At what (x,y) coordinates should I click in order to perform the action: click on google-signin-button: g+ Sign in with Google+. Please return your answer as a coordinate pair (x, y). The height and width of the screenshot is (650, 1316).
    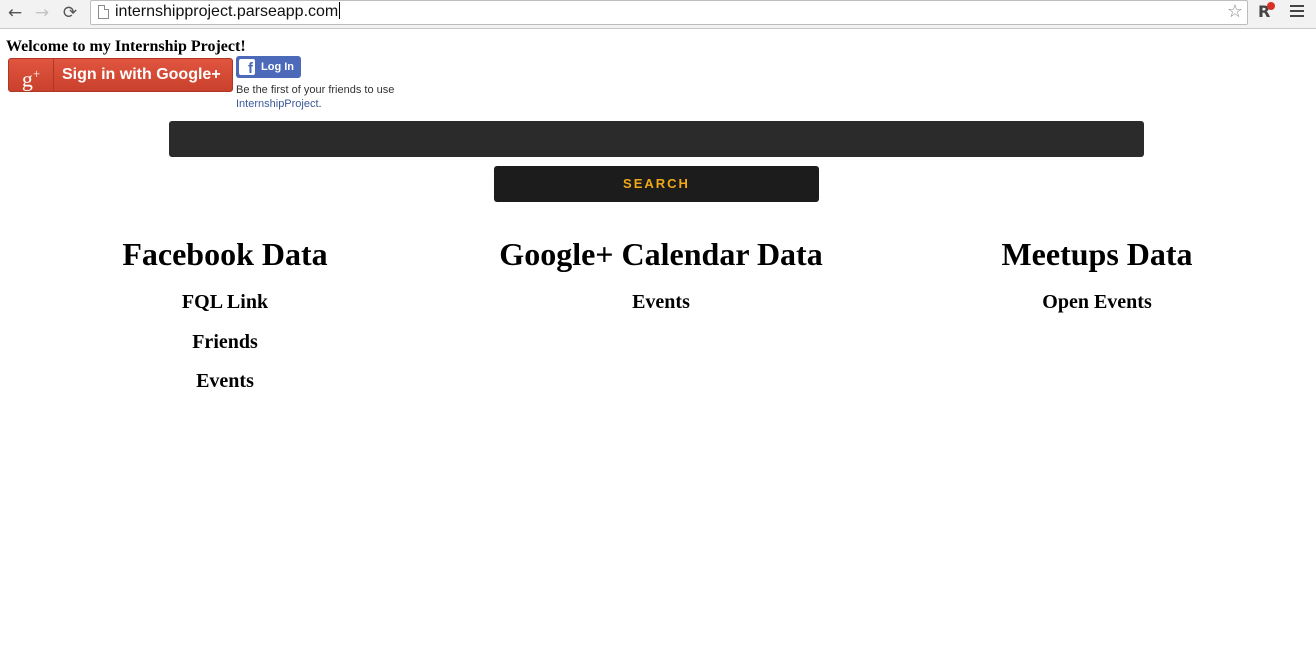
    Looking at the image, I should click on (120, 75).